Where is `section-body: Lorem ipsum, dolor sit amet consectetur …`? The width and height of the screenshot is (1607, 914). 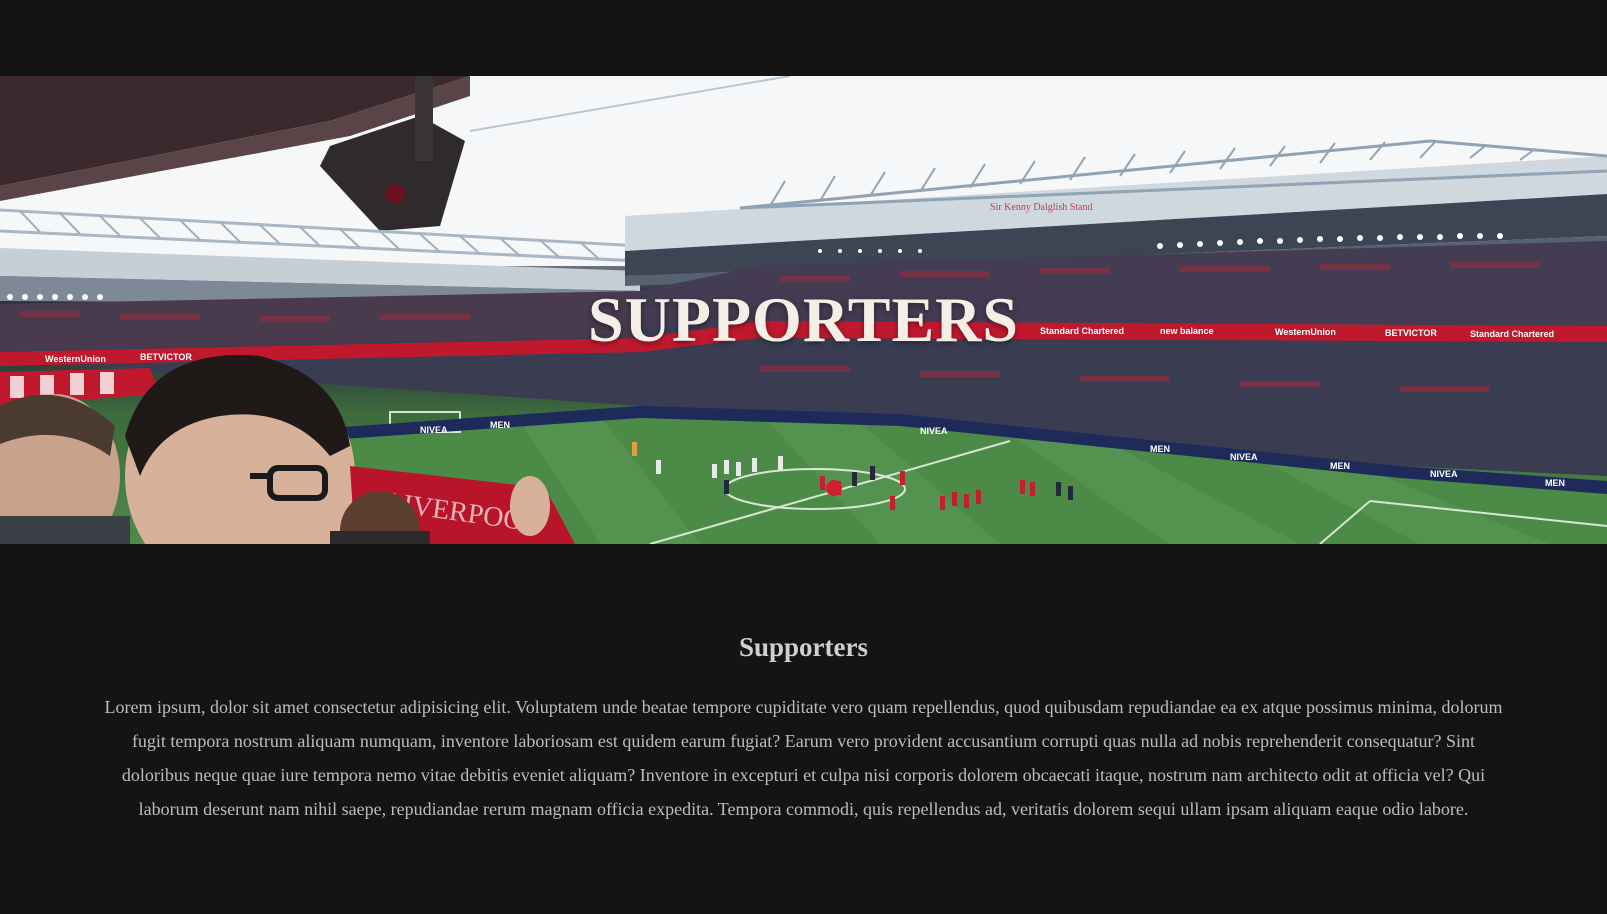 section-body: Lorem ipsum, dolor sit amet consectetur … is located at coordinates (803, 758).